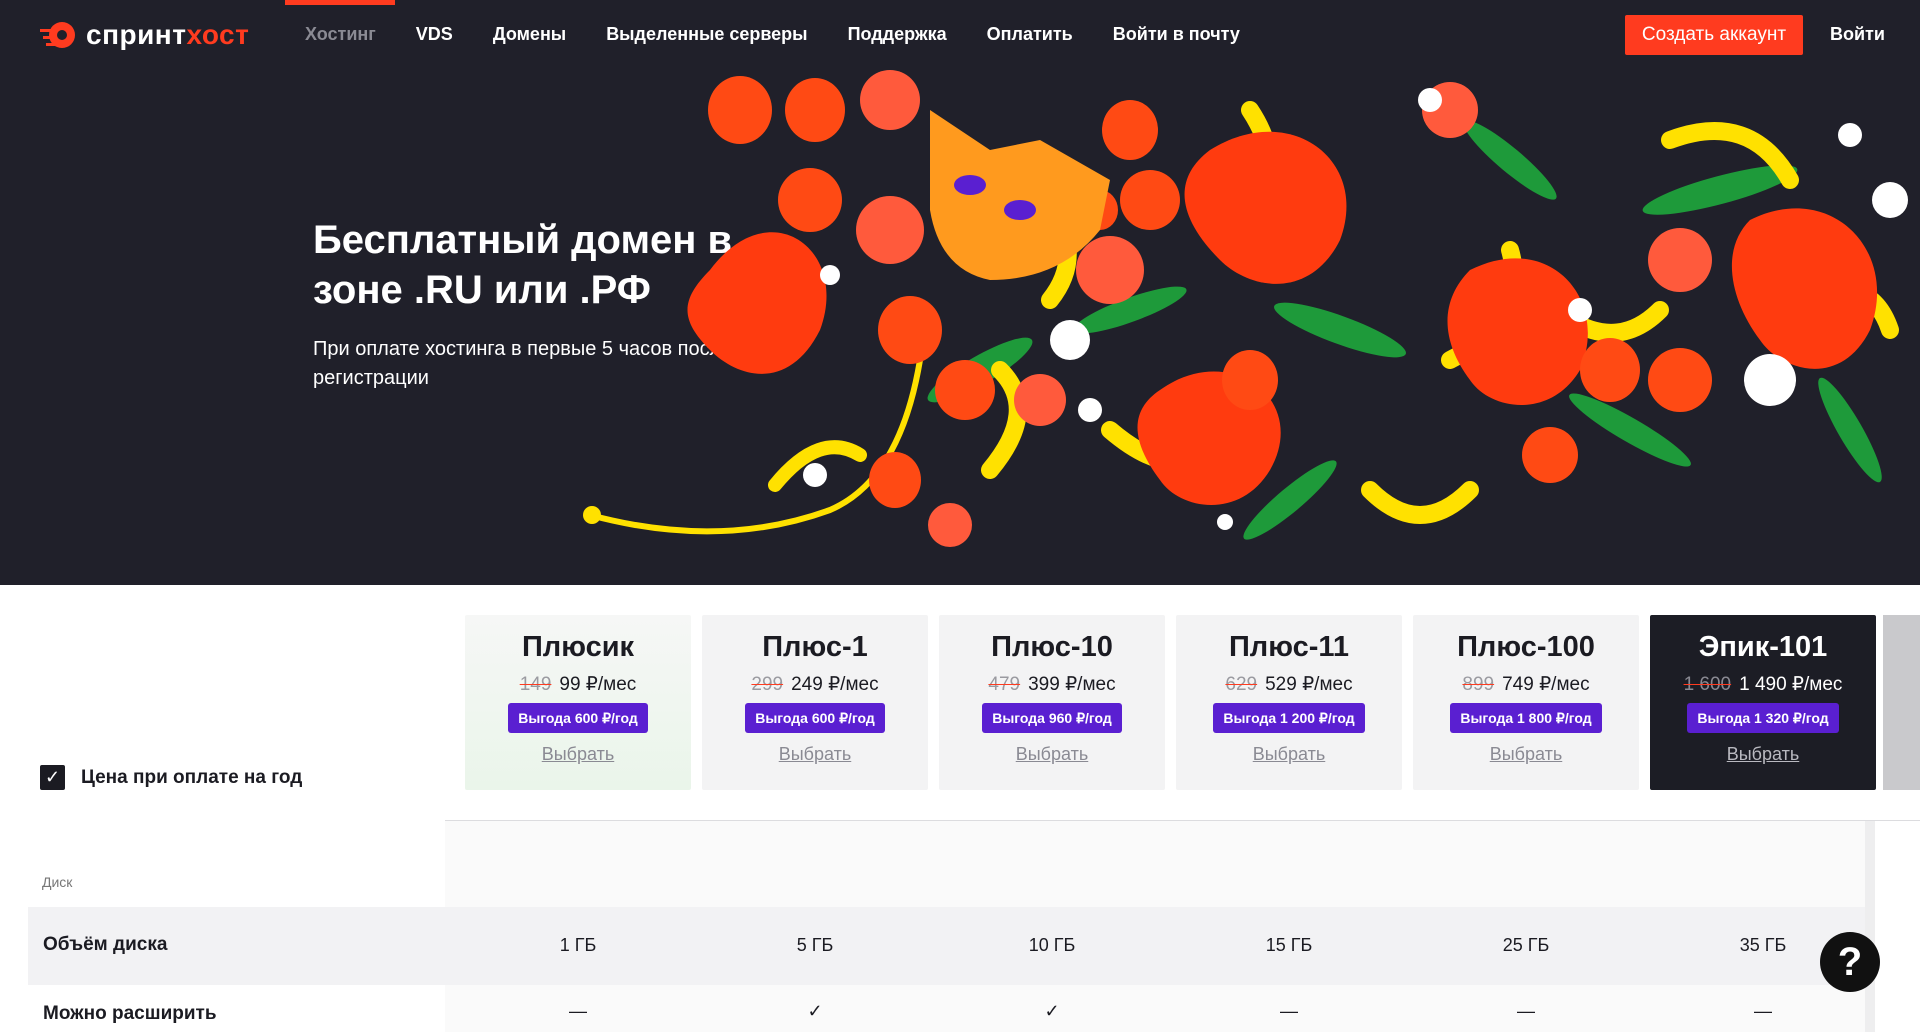 This screenshot has height=1032, width=1920. What do you see at coordinates (192, 777) in the screenshot?
I see `annual-price-label: Цена при оплате на год` at bounding box center [192, 777].